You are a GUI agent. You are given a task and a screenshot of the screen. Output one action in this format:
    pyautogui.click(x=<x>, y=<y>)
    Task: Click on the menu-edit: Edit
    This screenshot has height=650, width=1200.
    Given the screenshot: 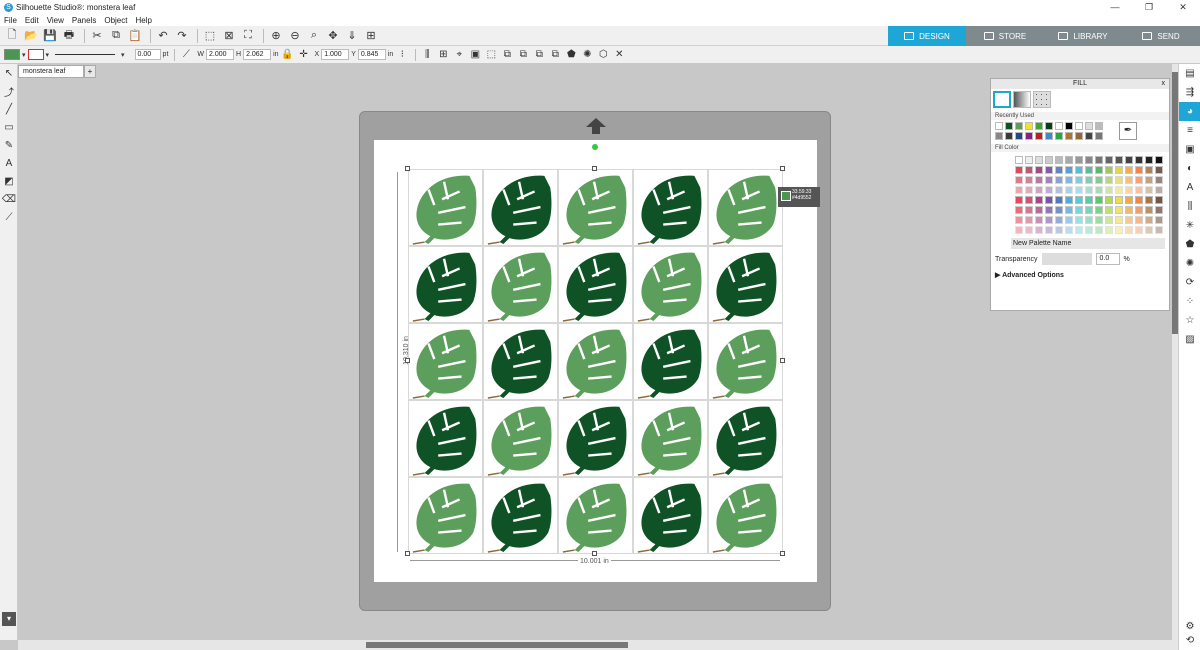 What is the action you would take?
    pyautogui.click(x=32, y=20)
    